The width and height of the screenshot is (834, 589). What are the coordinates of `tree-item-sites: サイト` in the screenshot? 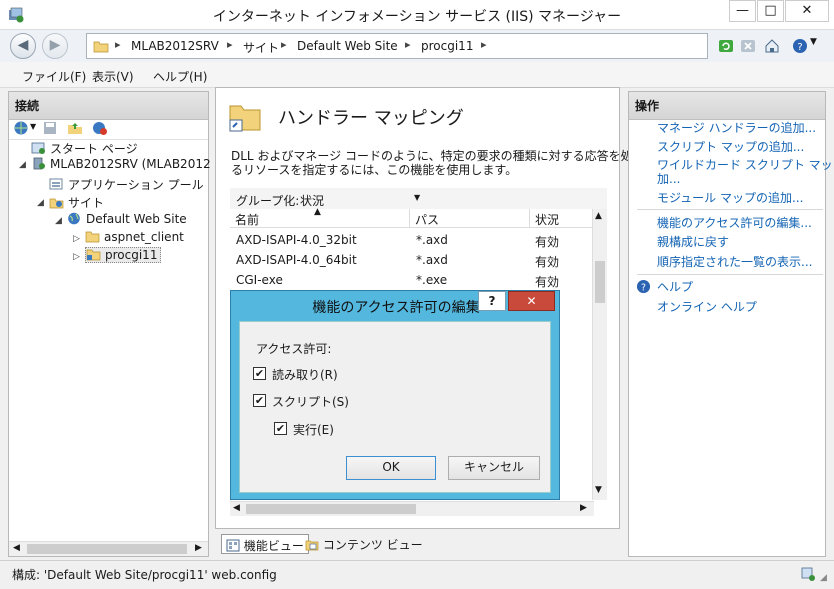 It's located at (76, 202).